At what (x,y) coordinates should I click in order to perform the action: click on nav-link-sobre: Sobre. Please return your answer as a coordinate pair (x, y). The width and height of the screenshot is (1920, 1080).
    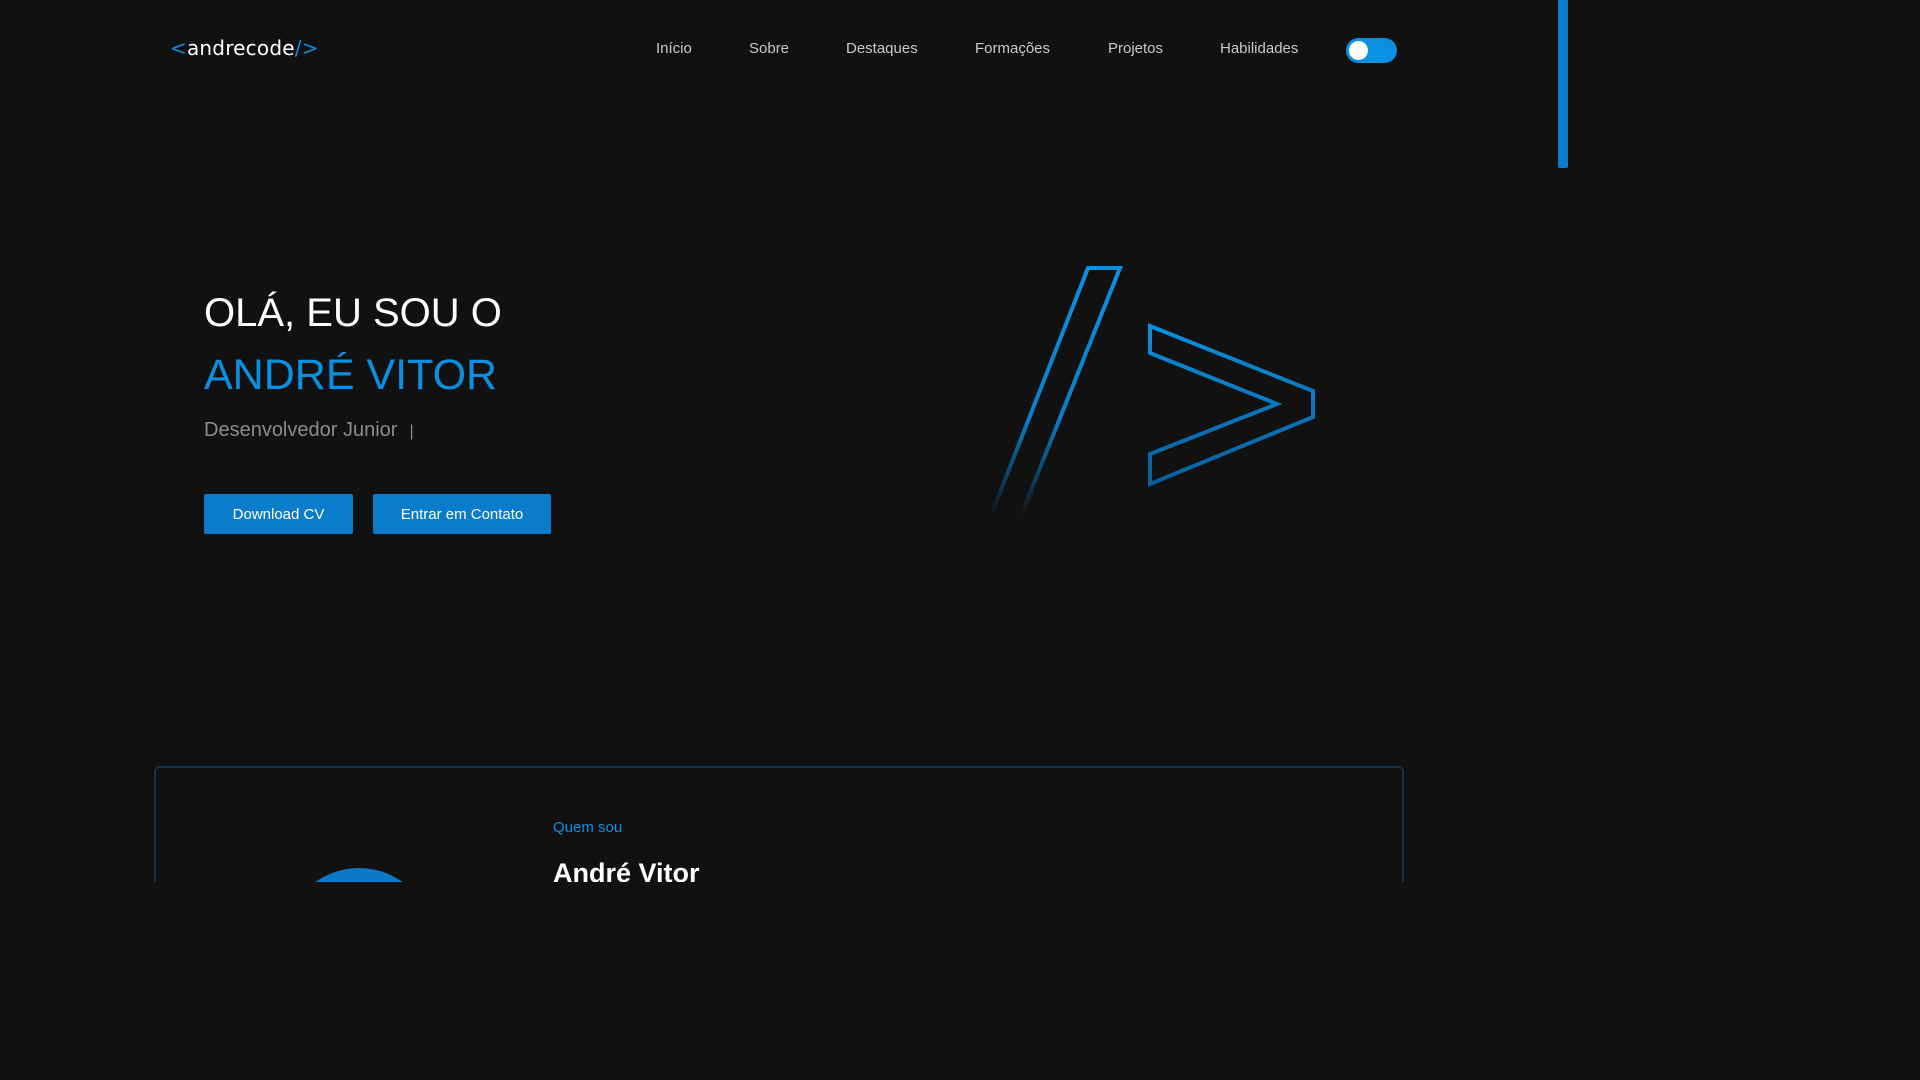
    Looking at the image, I should click on (769, 48).